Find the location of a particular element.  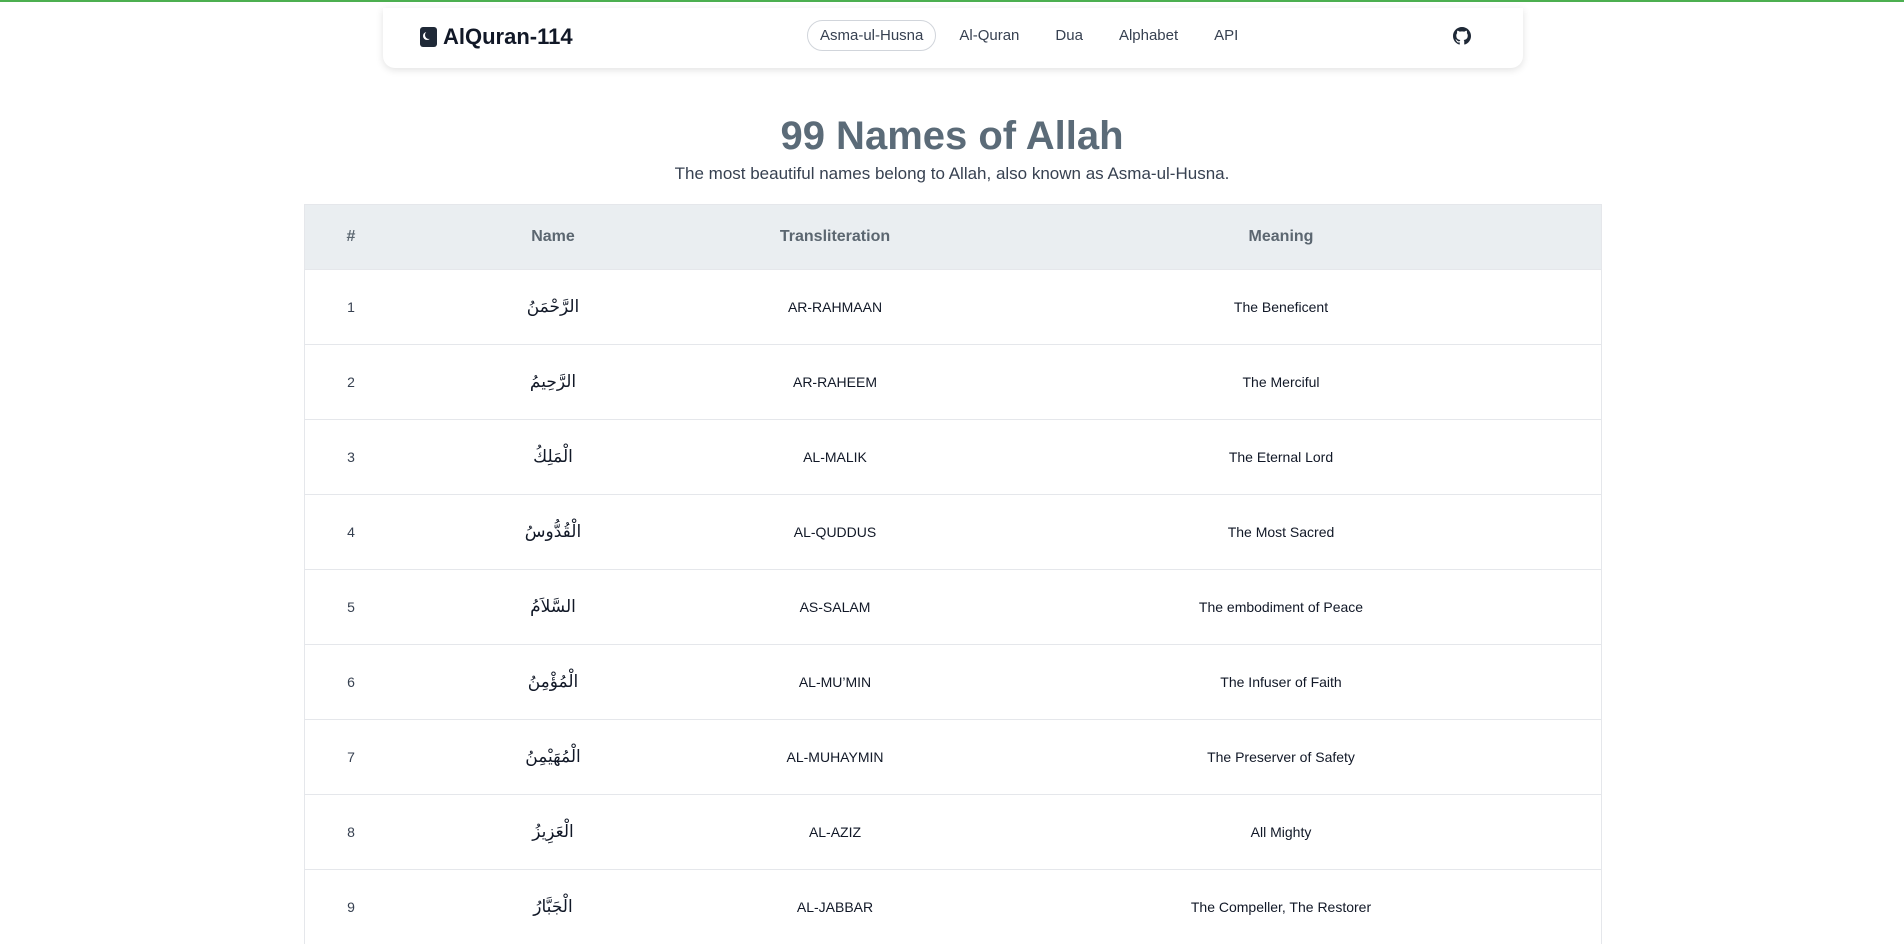

table-row: 4 الْقُدُّوسُ AL-QUDDUS The Most Sacred is located at coordinates (953, 531).